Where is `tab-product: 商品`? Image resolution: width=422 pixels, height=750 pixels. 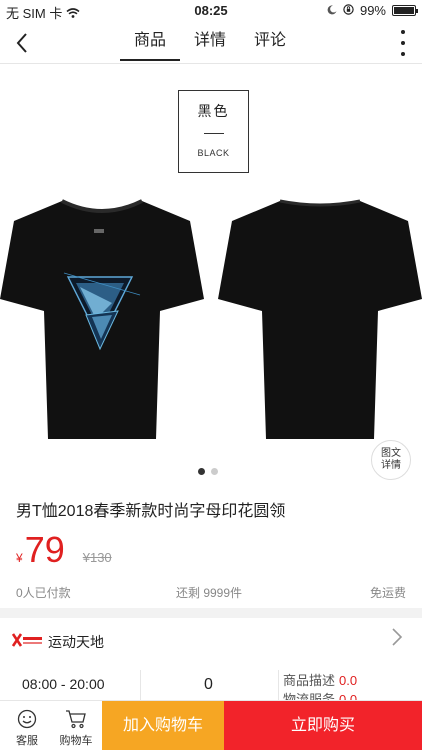 tab-product: 商品 is located at coordinates (150, 41).